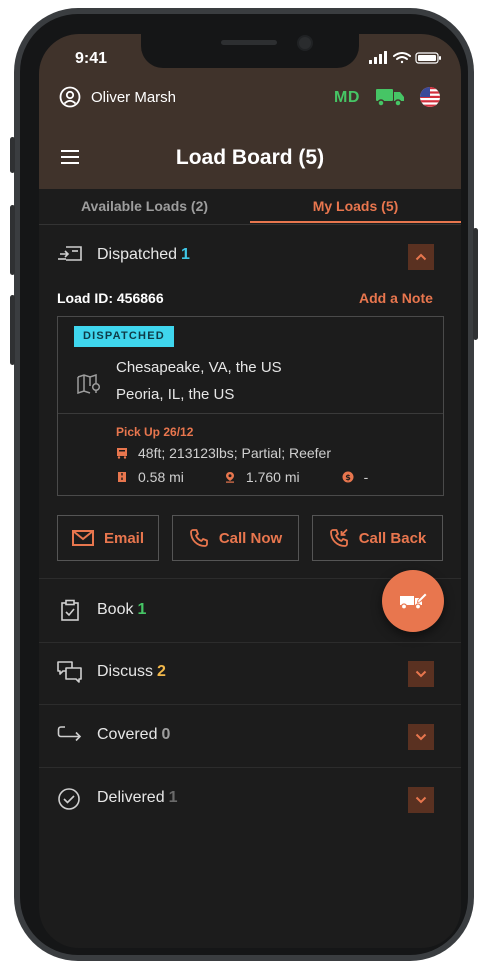  Describe the element at coordinates (82, 538) in the screenshot. I see `email-icon` at that location.